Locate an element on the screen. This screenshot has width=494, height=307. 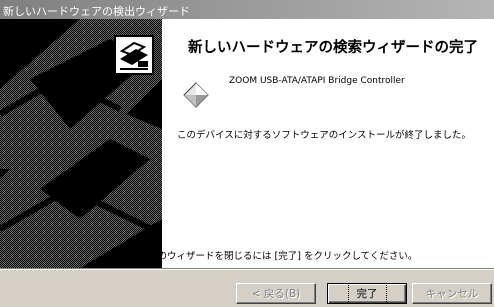
device-name: ZOOM USB-ATA/ATAPI Bridge Controller is located at coordinates (317, 81).